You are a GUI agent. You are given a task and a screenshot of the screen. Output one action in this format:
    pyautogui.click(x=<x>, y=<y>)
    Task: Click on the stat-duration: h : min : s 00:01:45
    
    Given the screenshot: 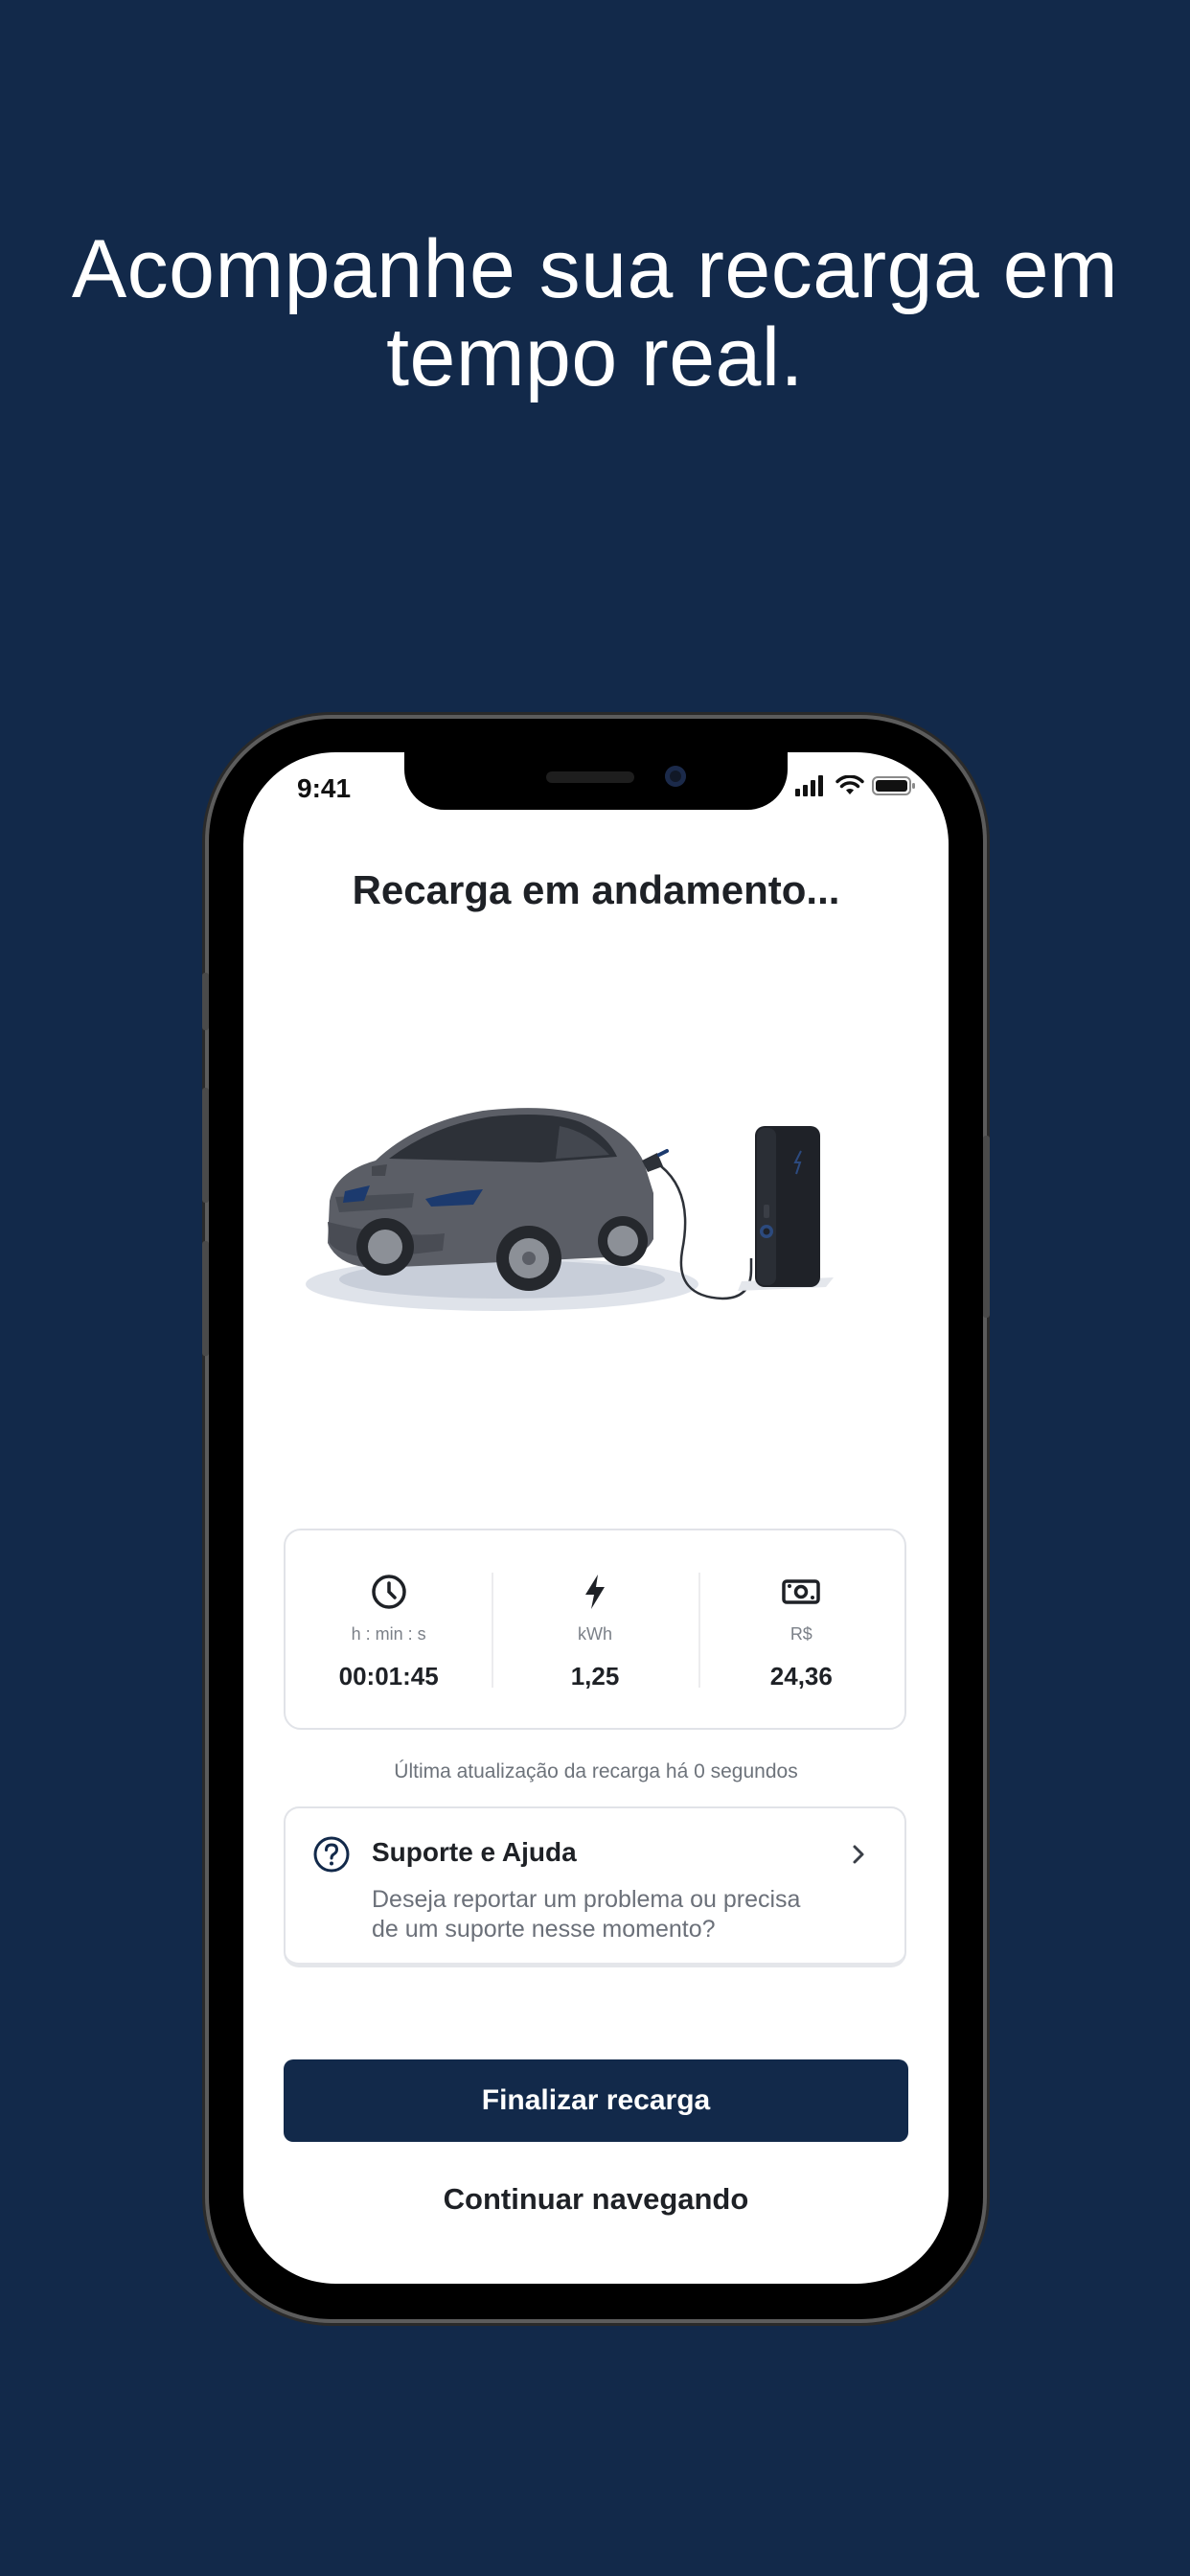 What is the action you would take?
    pyautogui.click(x=389, y=1629)
    